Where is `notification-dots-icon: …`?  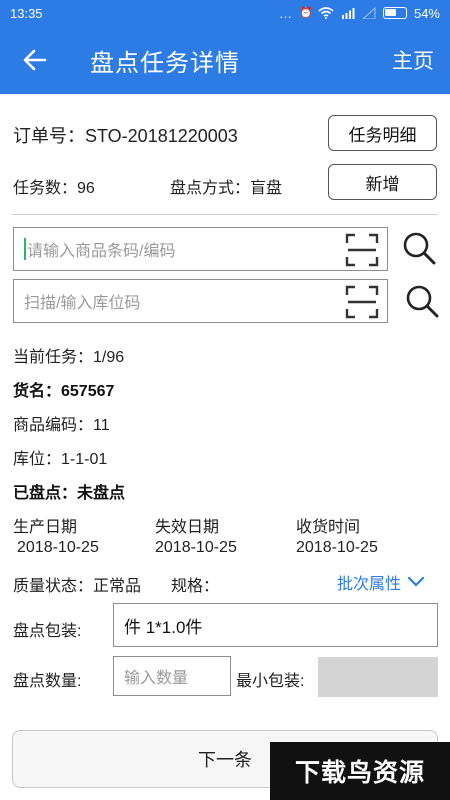 notification-dots-icon: … is located at coordinates (285, 13).